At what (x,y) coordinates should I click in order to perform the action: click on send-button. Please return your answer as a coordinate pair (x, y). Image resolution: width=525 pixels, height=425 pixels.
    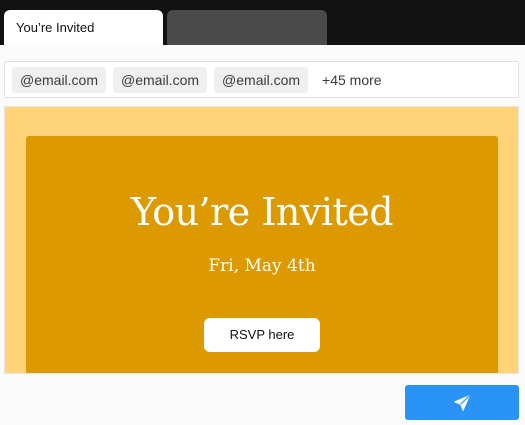
    Looking at the image, I should click on (462, 402).